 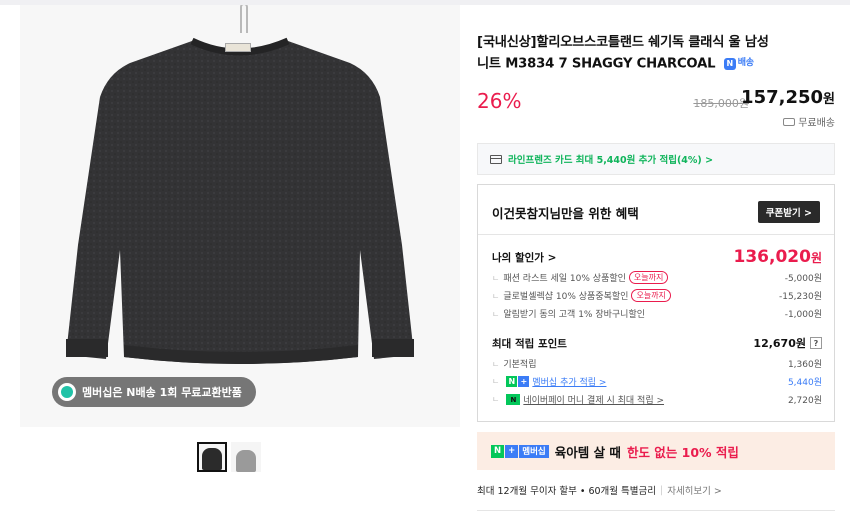 I want to click on discount-item-label: 알림받기 동의 고객 1% 장바구니할인, so click(x=568, y=313).